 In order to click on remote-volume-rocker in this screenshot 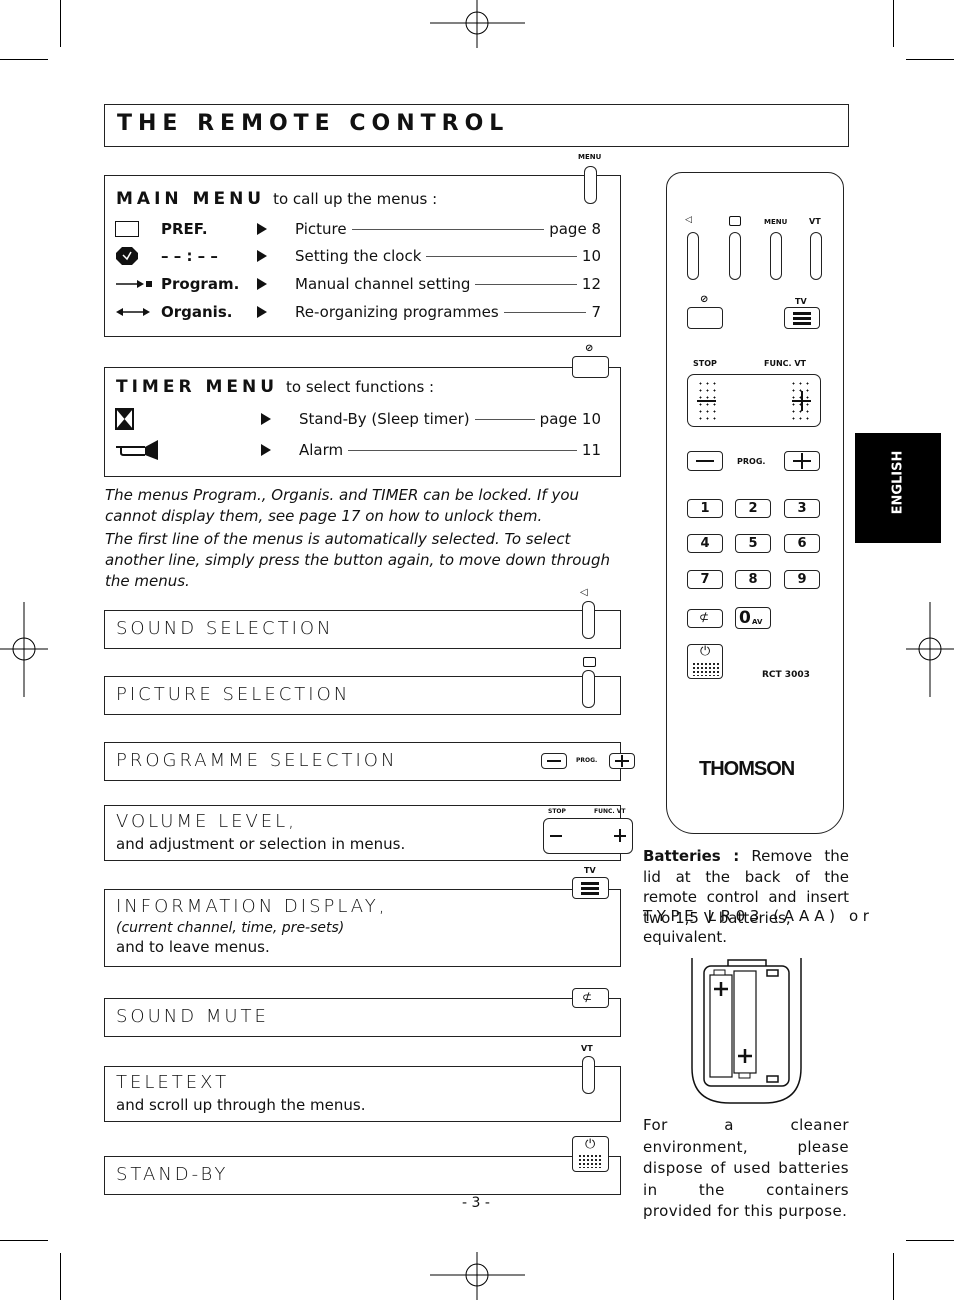, I will do `click(754, 400)`.